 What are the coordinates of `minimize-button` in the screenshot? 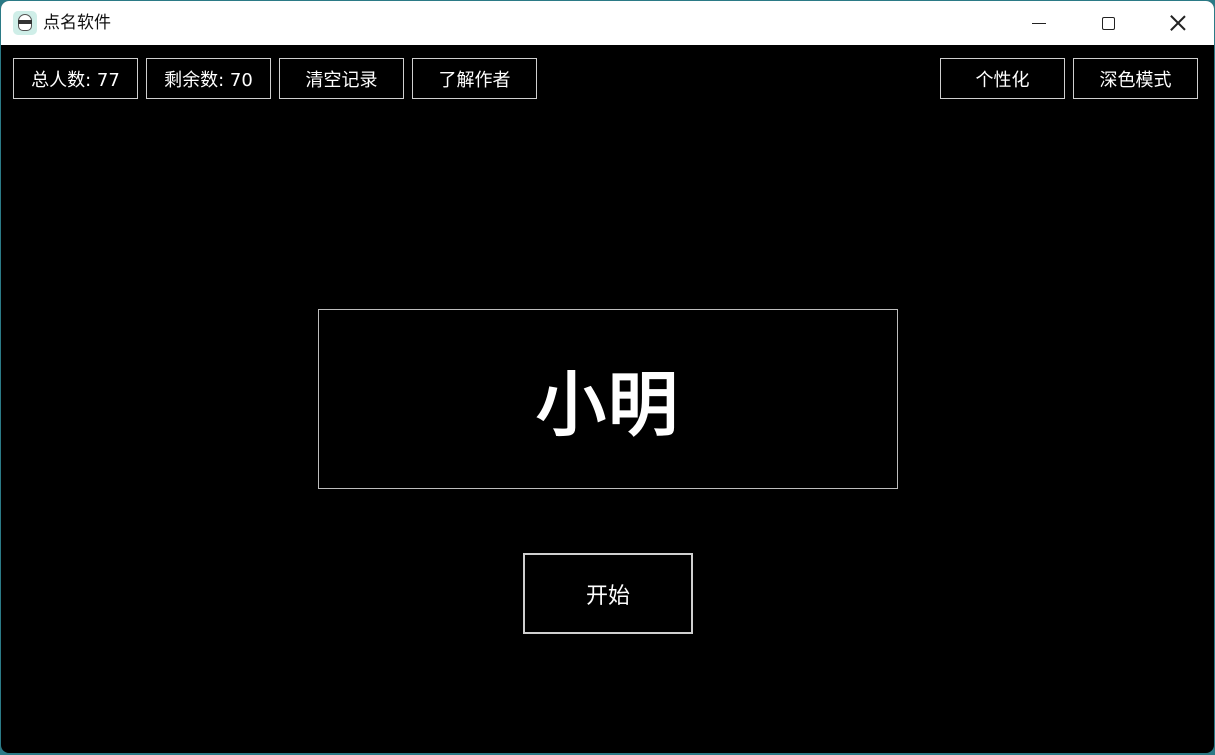 It's located at (1039, 23).